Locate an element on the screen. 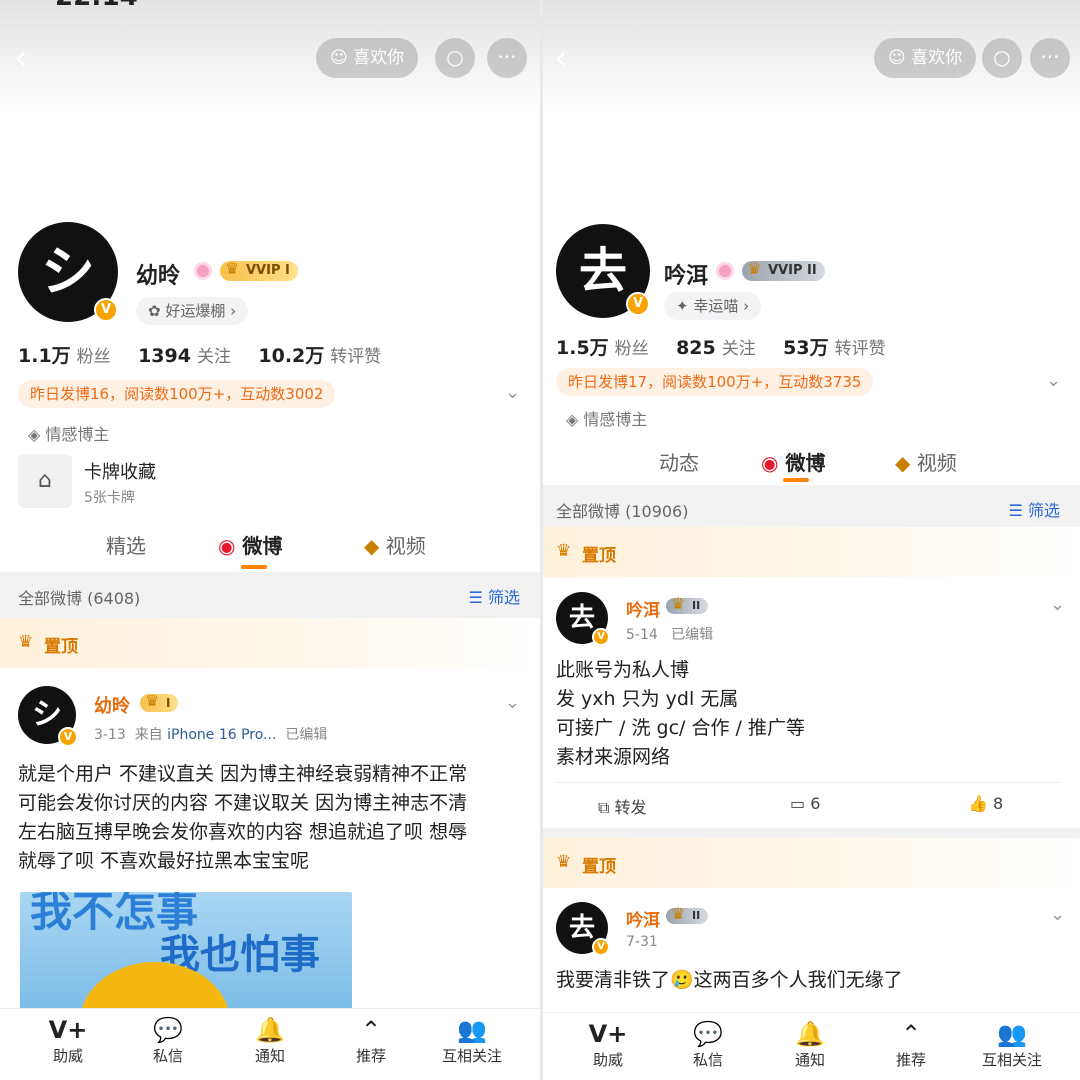 The image size is (1080, 1080). stat-following: 825 关注 is located at coordinates (716, 348).